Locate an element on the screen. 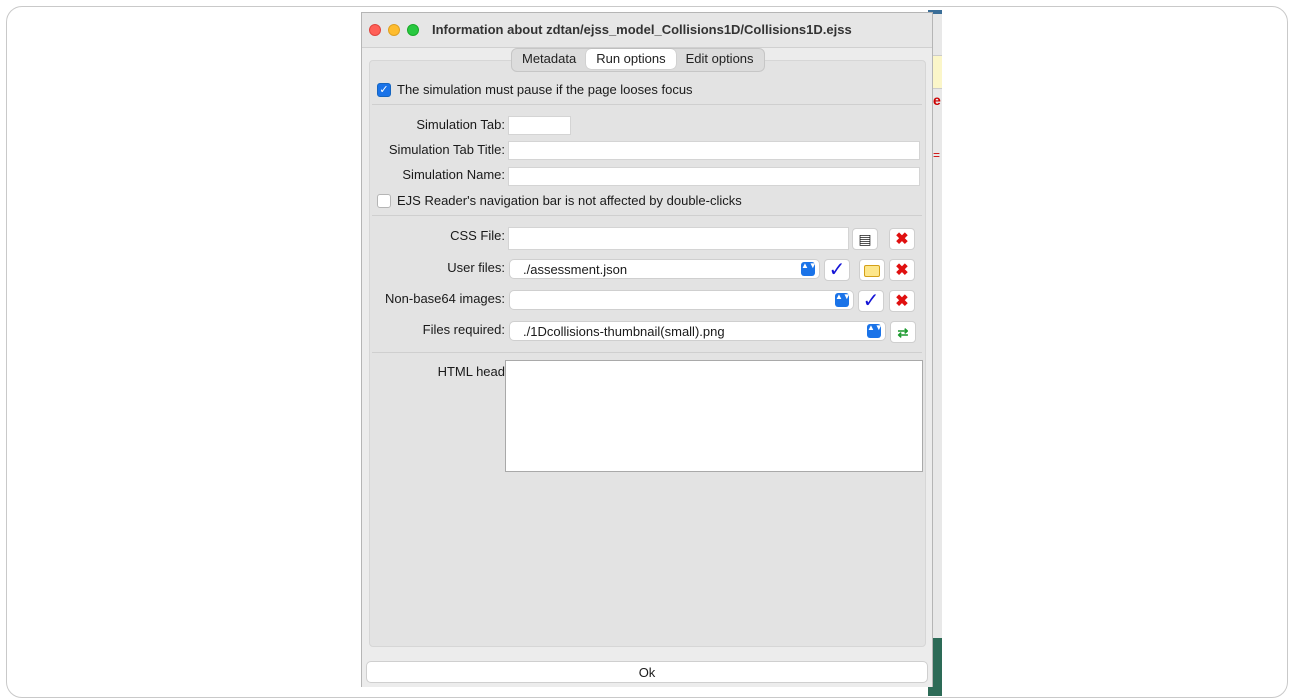  user-files-label: User files: is located at coordinates (476, 267).